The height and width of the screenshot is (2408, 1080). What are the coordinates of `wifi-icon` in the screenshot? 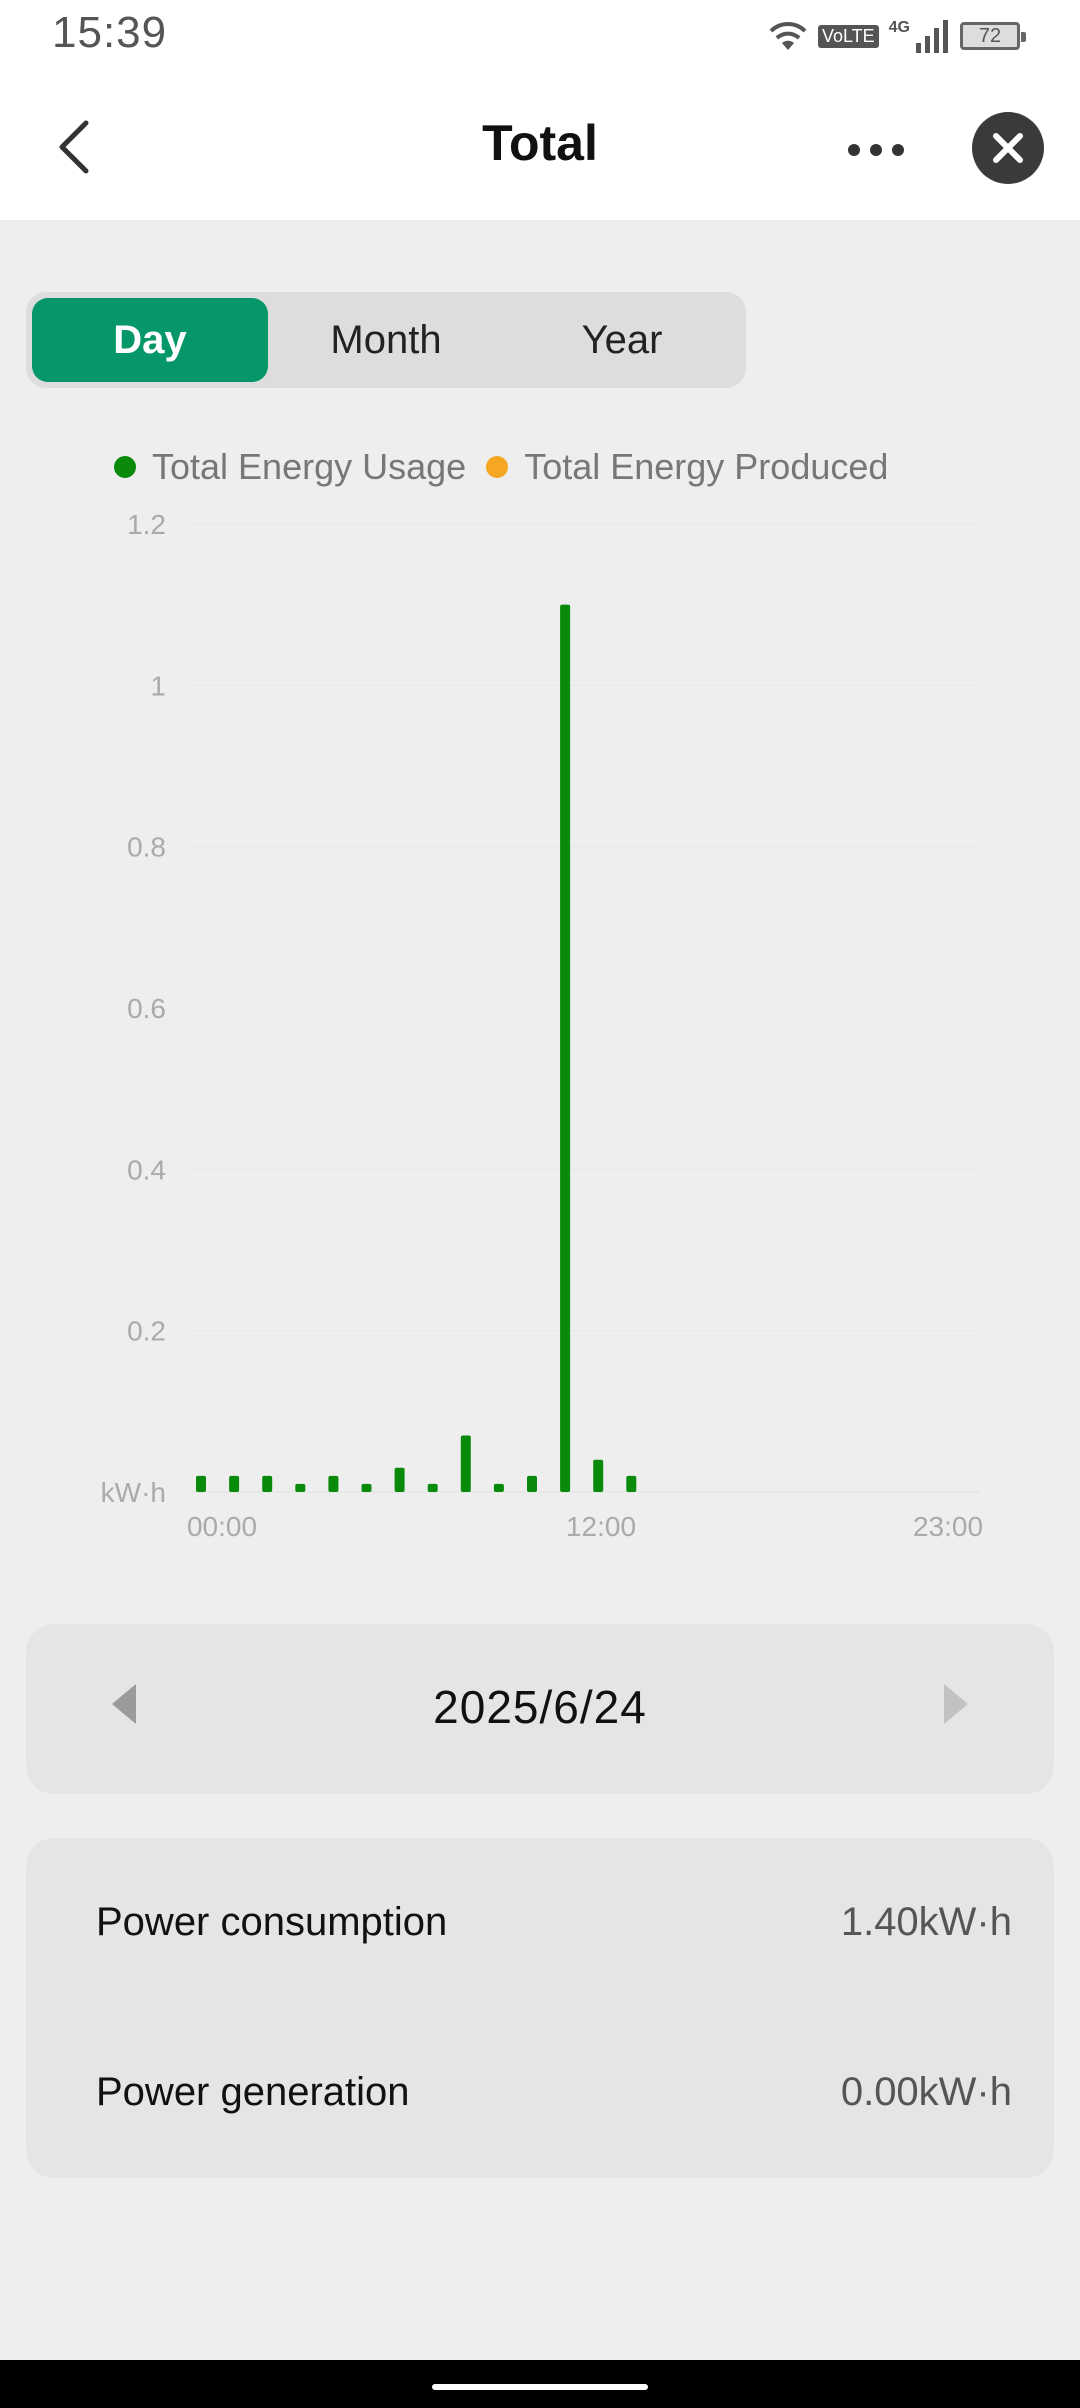 It's located at (788, 35).